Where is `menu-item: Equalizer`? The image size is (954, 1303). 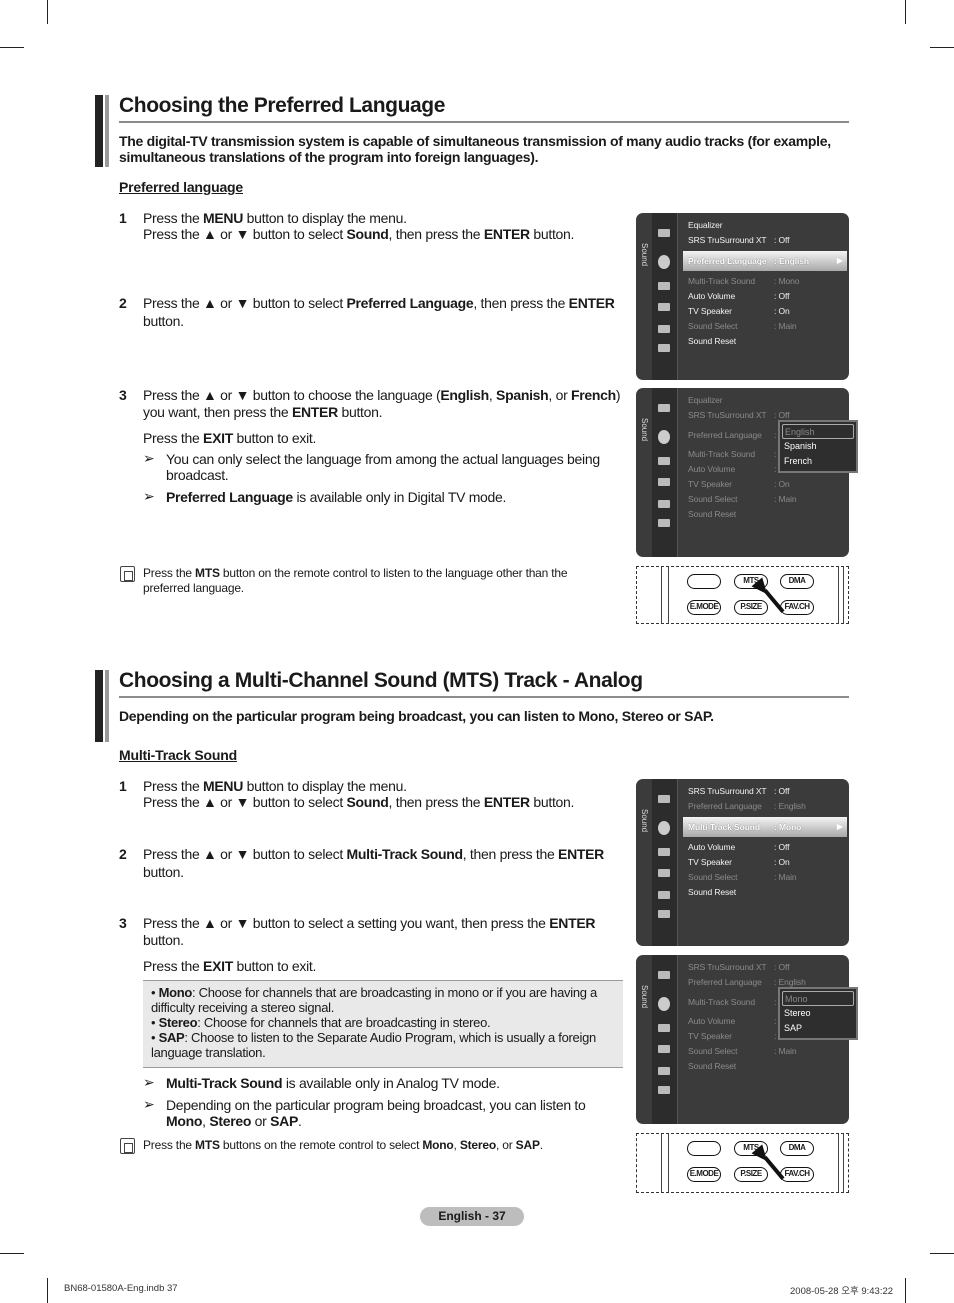
menu-item: Equalizer is located at coordinates (705, 400).